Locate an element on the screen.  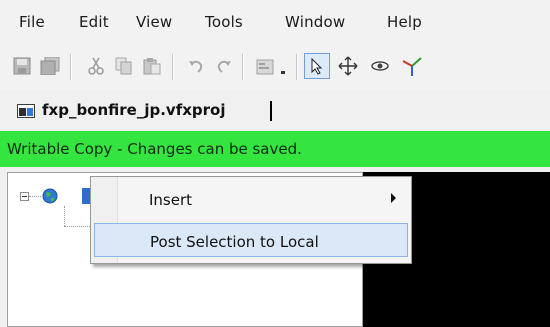
menu-bar: File Edit View Tools Window Help is located at coordinates (275, 19).